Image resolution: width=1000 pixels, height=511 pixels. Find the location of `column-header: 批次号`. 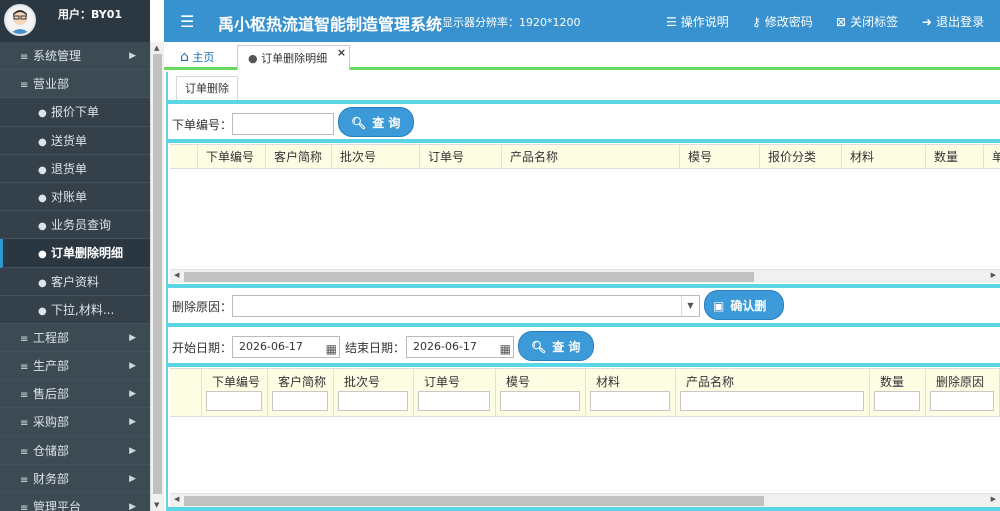

column-header: 批次号 is located at coordinates (376, 157).